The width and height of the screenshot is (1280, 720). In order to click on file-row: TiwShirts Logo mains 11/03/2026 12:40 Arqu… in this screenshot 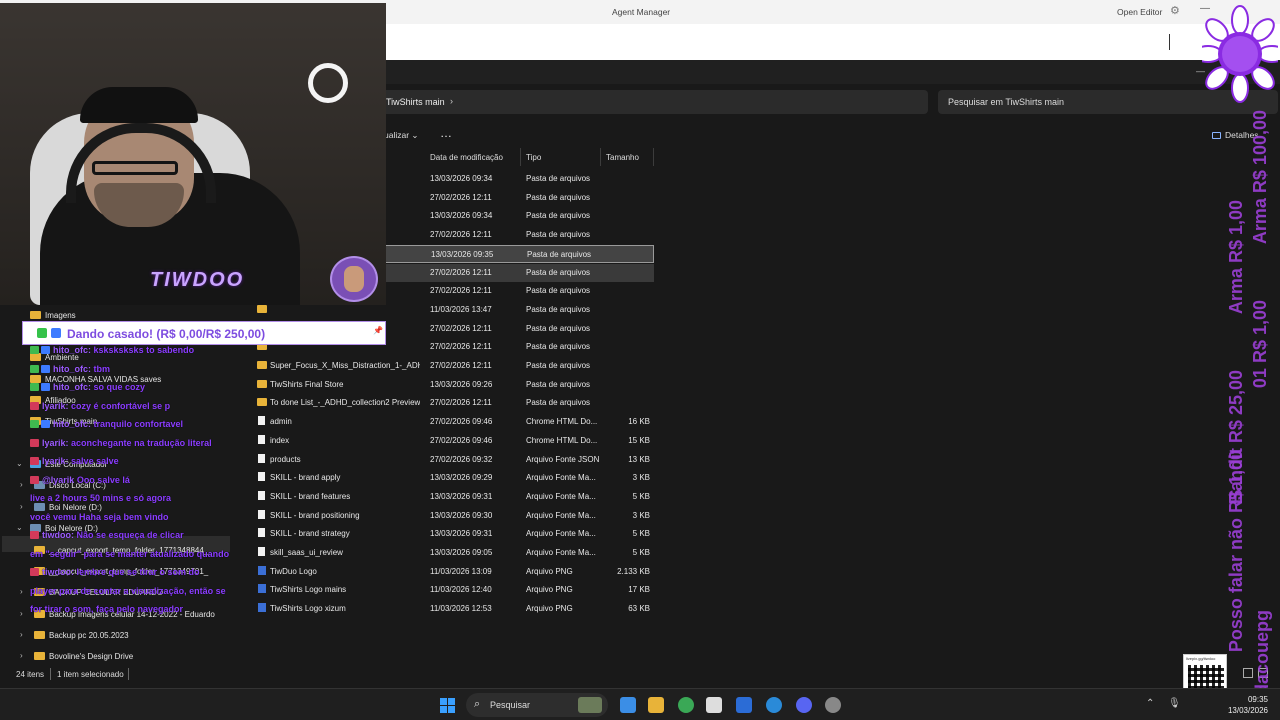, I will do `click(453, 590)`.